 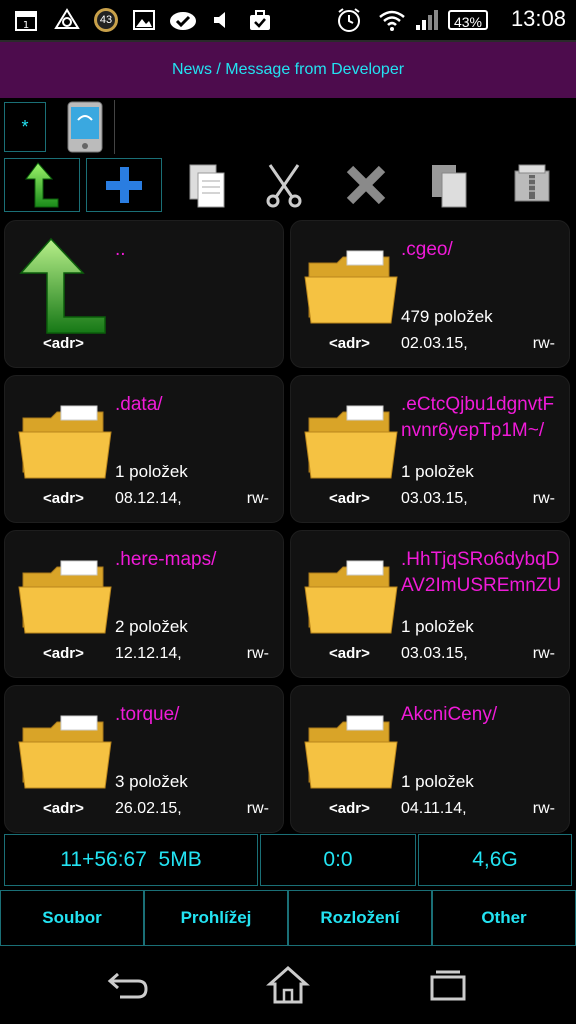 I want to click on info-selection: 0:0, so click(x=338, y=860).